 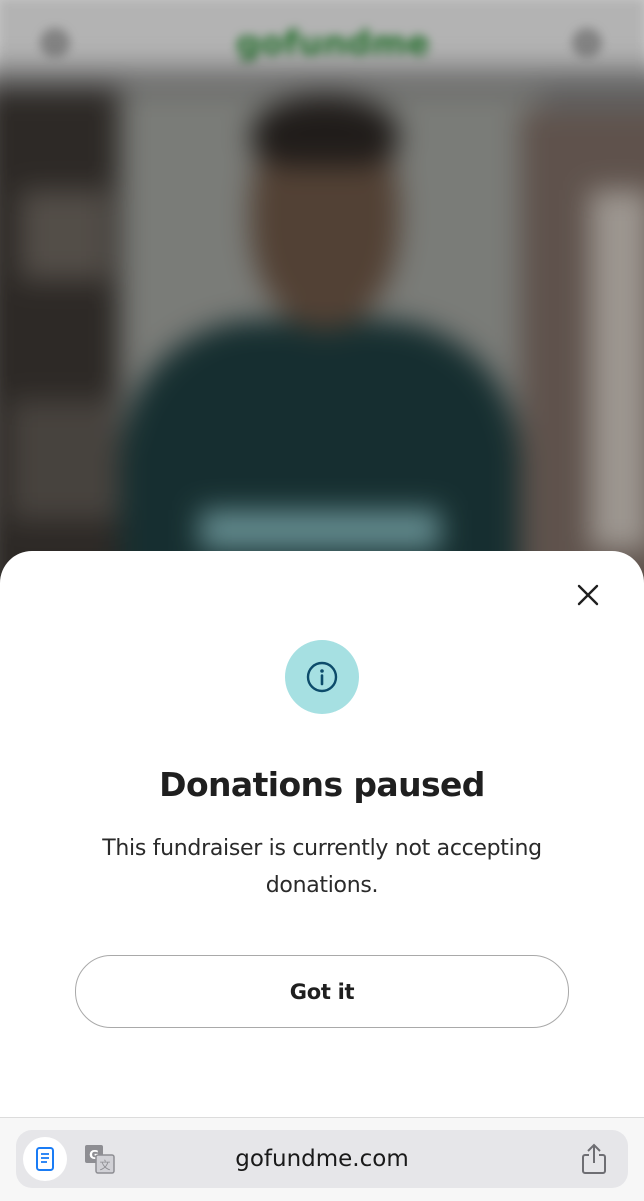 I want to click on info-icon, so click(x=322, y=677).